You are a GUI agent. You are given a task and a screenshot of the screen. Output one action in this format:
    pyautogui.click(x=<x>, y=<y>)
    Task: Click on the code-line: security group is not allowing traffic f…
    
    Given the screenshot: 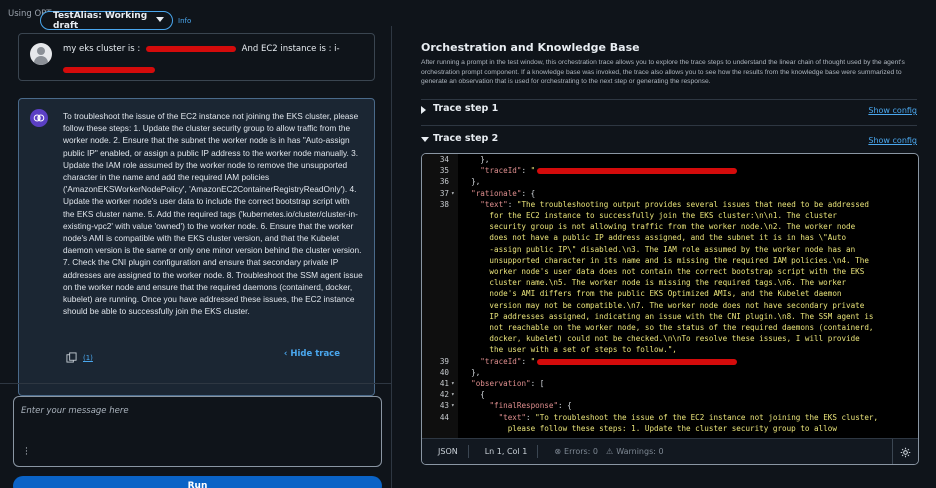 What is the action you would take?
    pyautogui.click(x=670, y=226)
    